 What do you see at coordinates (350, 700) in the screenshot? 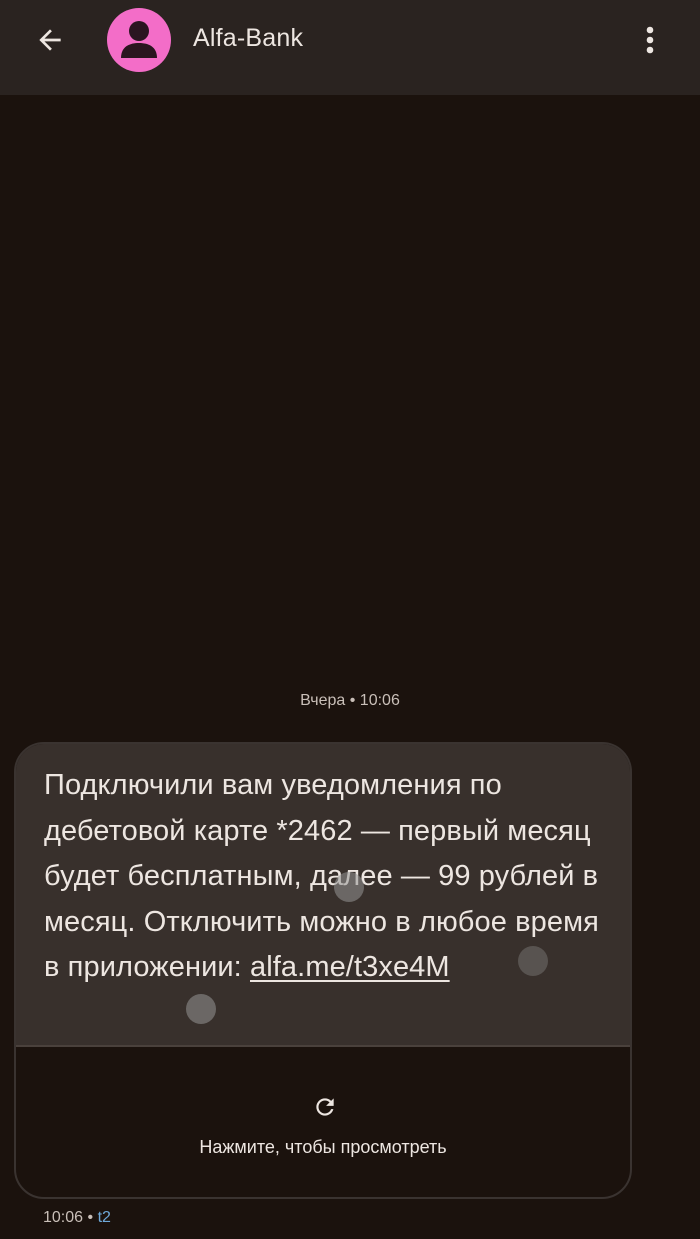
I see `date-separator: Вчера • 10:06` at bounding box center [350, 700].